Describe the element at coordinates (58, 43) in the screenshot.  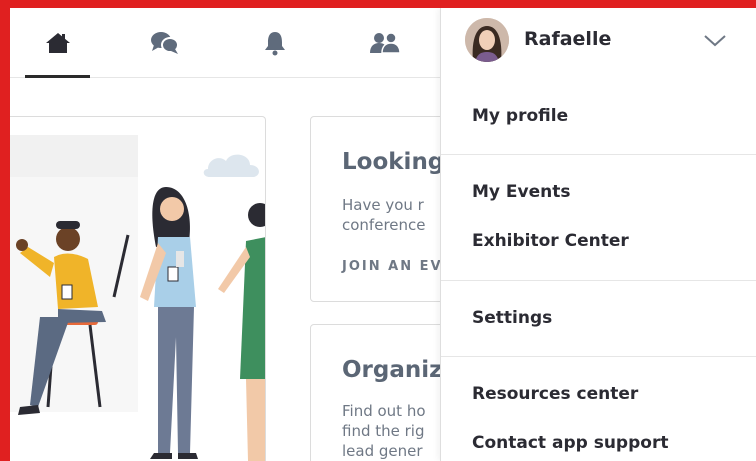
I see `home-icon` at that location.